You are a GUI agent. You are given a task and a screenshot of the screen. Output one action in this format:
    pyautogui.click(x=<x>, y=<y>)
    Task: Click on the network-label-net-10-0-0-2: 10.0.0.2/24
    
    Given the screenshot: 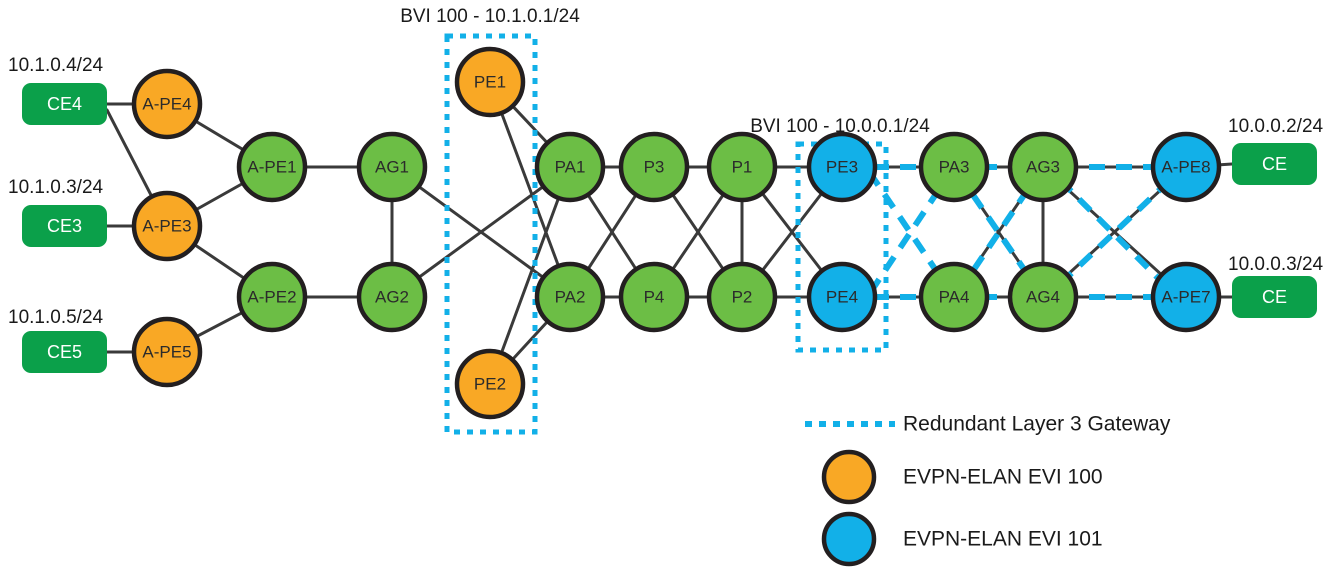 What is the action you would take?
    pyautogui.click(x=1276, y=126)
    